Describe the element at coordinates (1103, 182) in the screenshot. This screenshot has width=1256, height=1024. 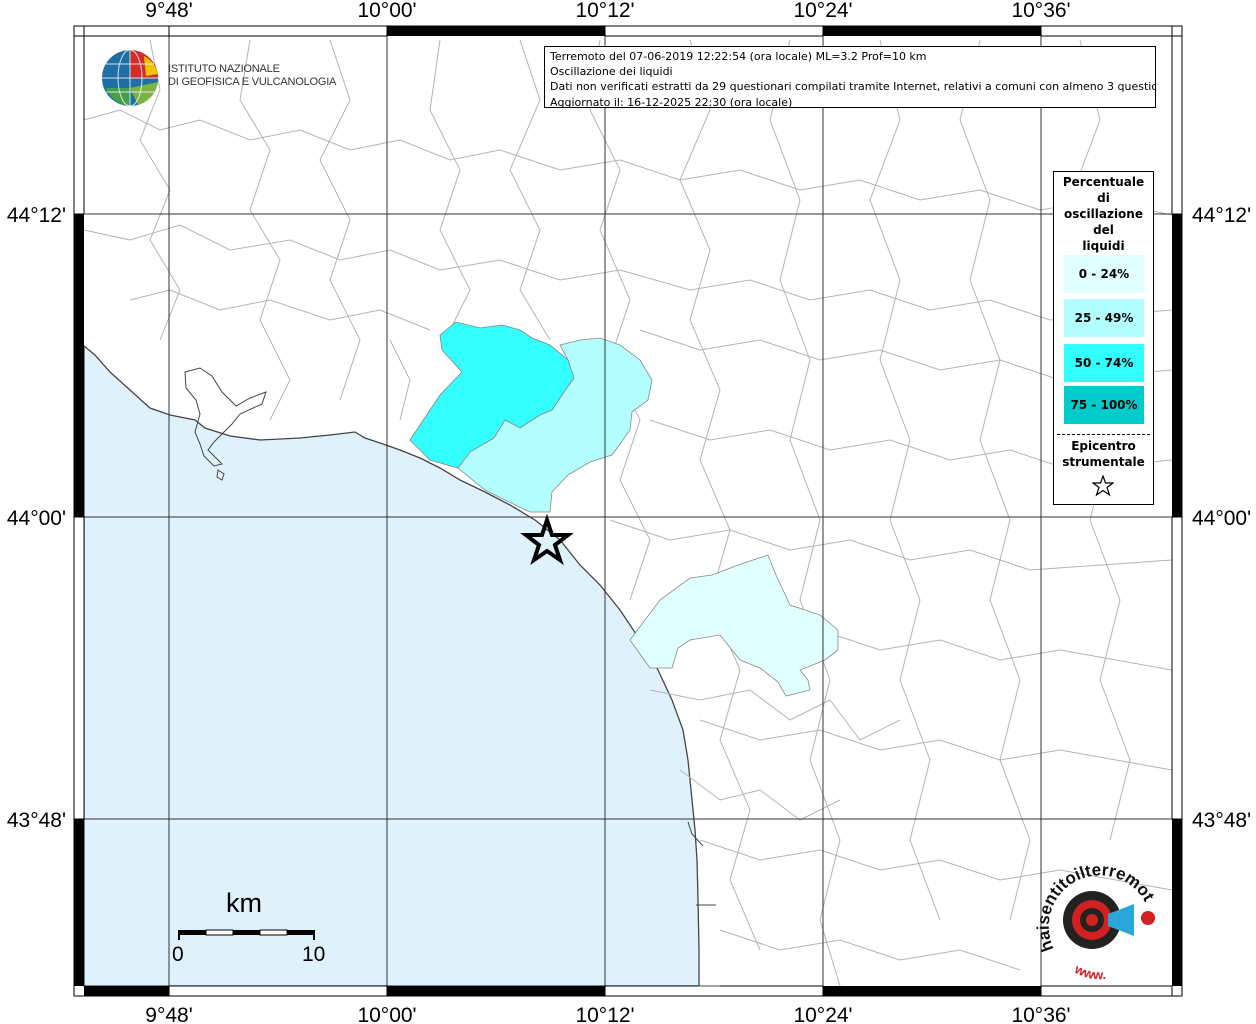
I see `legend-title-line: Percentuale` at that location.